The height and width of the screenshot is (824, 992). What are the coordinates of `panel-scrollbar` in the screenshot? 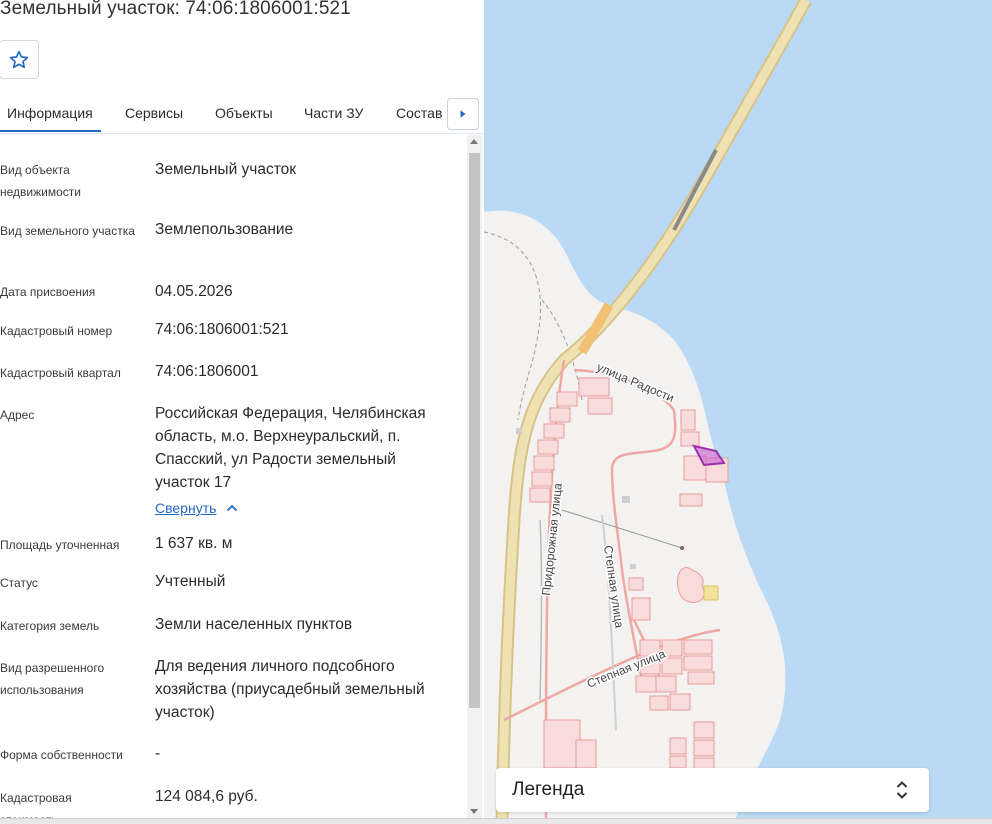 It's located at (474, 479).